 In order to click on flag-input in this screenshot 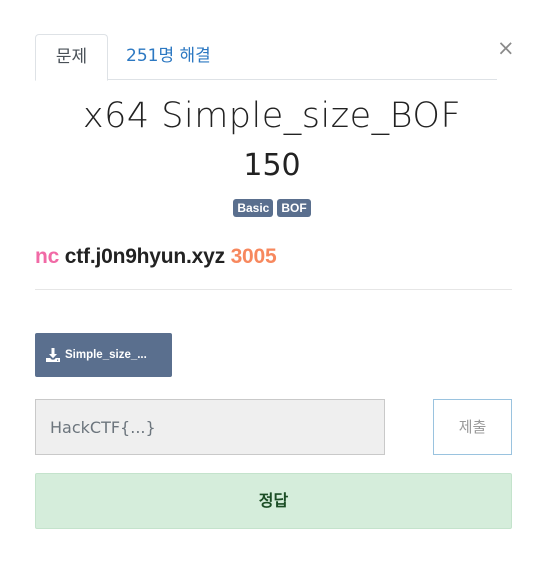, I will do `click(210, 427)`.